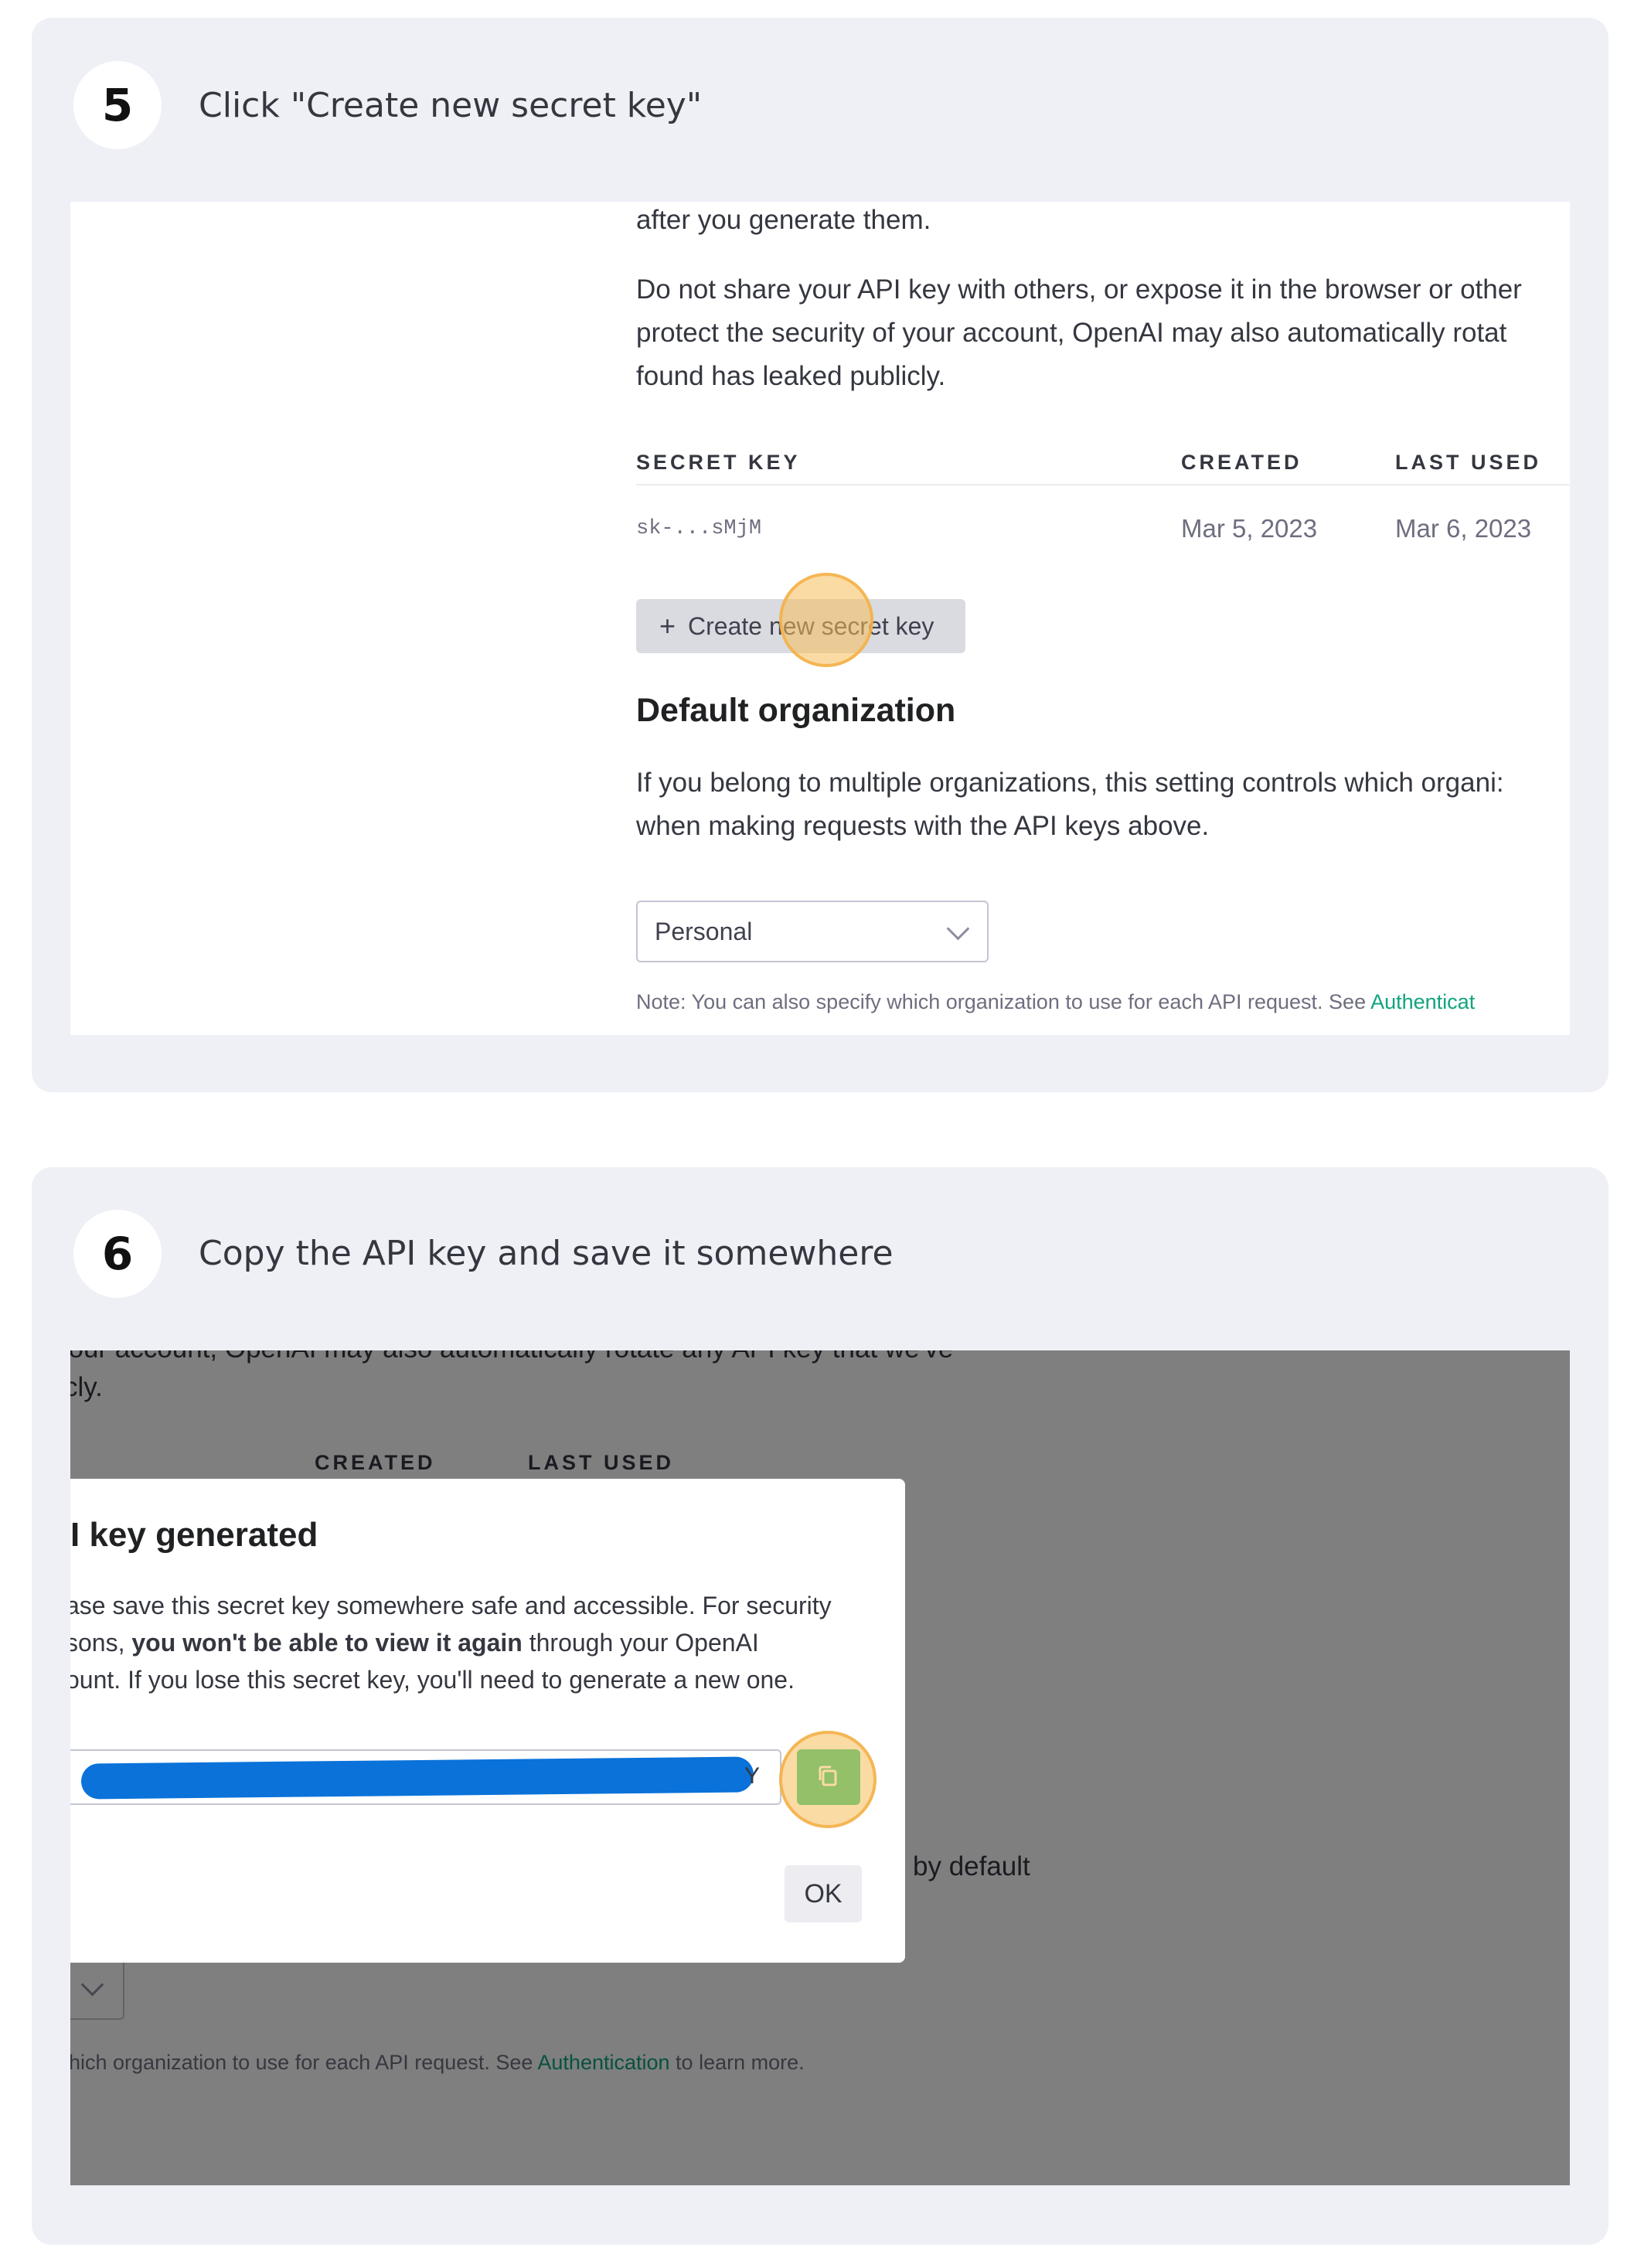  Describe the element at coordinates (667, 626) in the screenshot. I see `plus-icon: +` at that location.